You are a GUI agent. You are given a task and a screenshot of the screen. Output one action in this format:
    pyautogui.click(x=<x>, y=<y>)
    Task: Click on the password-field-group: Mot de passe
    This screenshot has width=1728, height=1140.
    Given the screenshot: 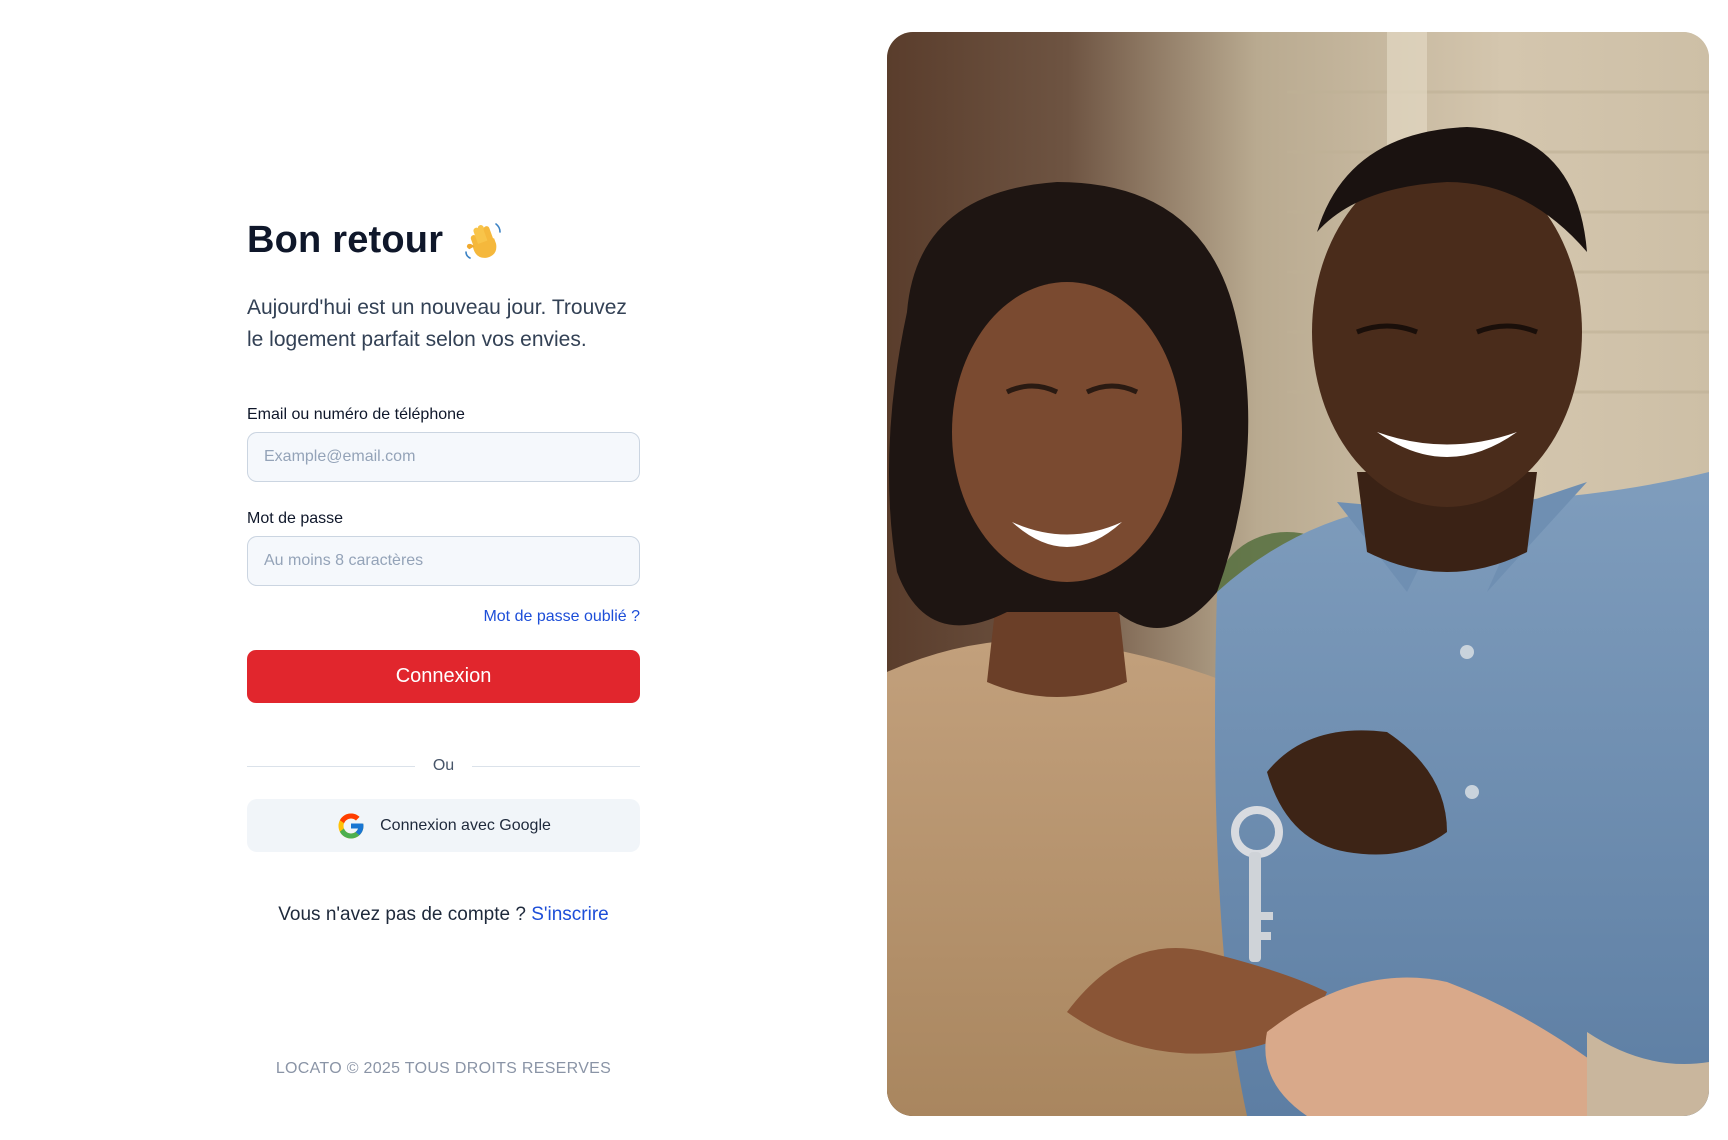 What is the action you would take?
    pyautogui.click(x=443, y=548)
    